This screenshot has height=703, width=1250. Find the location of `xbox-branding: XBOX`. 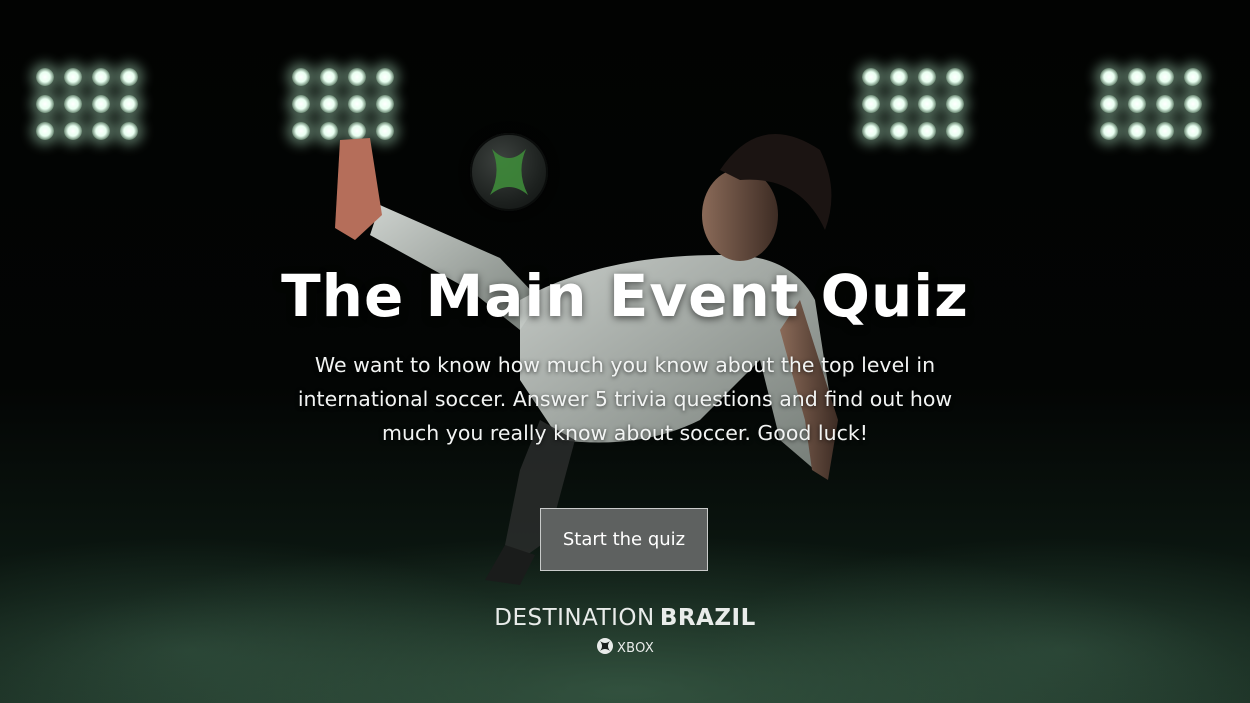

xbox-branding: XBOX is located at coordinates (625, 648).